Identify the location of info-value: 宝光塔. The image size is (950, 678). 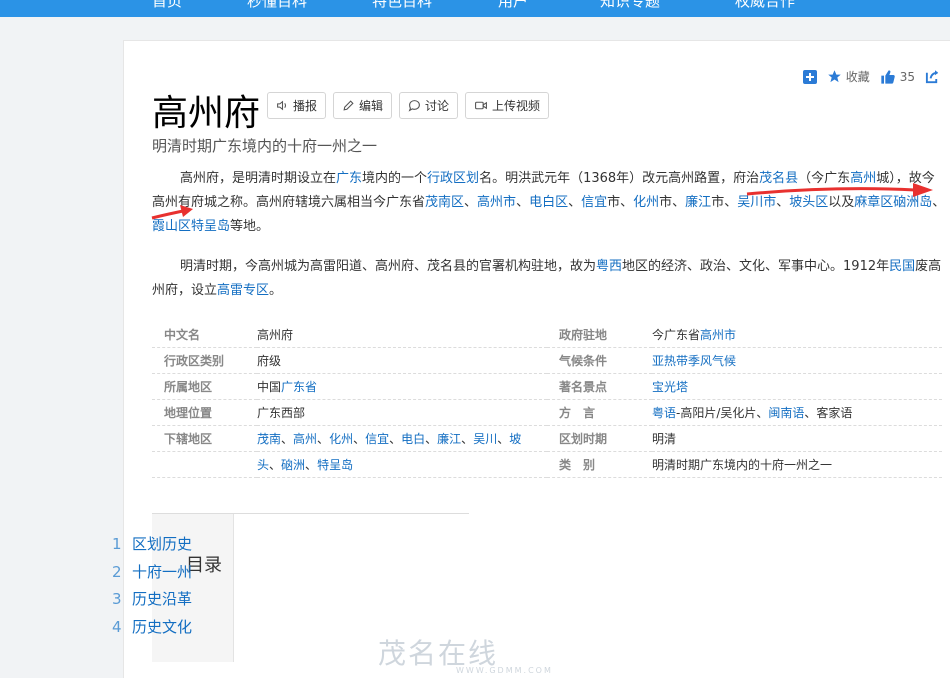
(797, 387).